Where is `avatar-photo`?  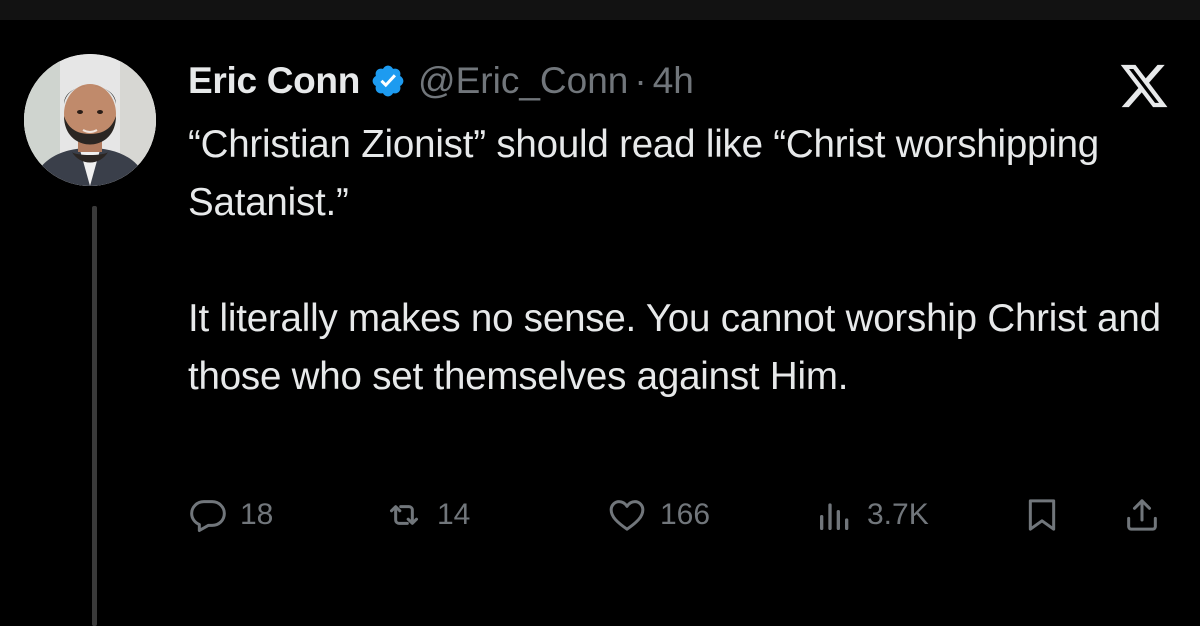
avatar-photo is located at coordinates (90, 120).